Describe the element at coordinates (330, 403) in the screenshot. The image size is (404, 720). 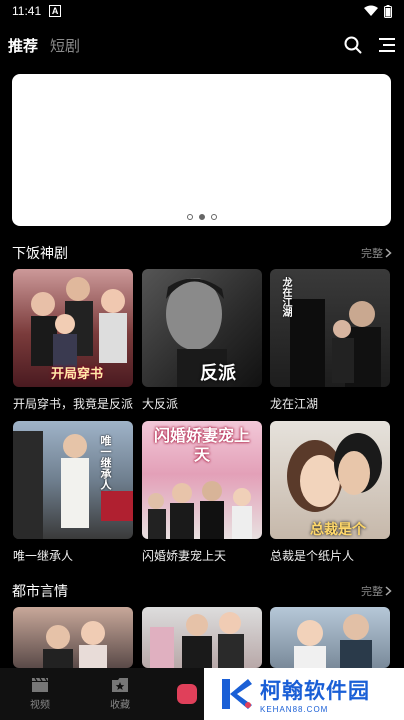
I see `drama-title: 龙在江湖` at that location.